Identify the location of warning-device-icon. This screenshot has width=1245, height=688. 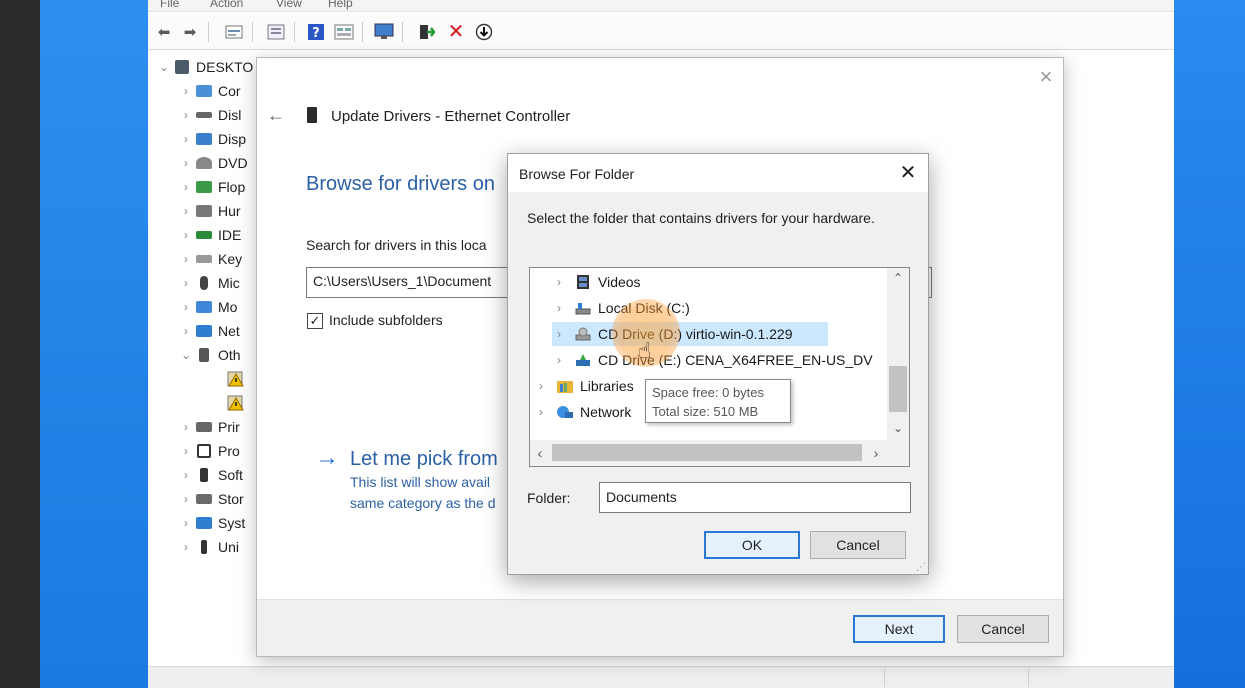
(236, 379).